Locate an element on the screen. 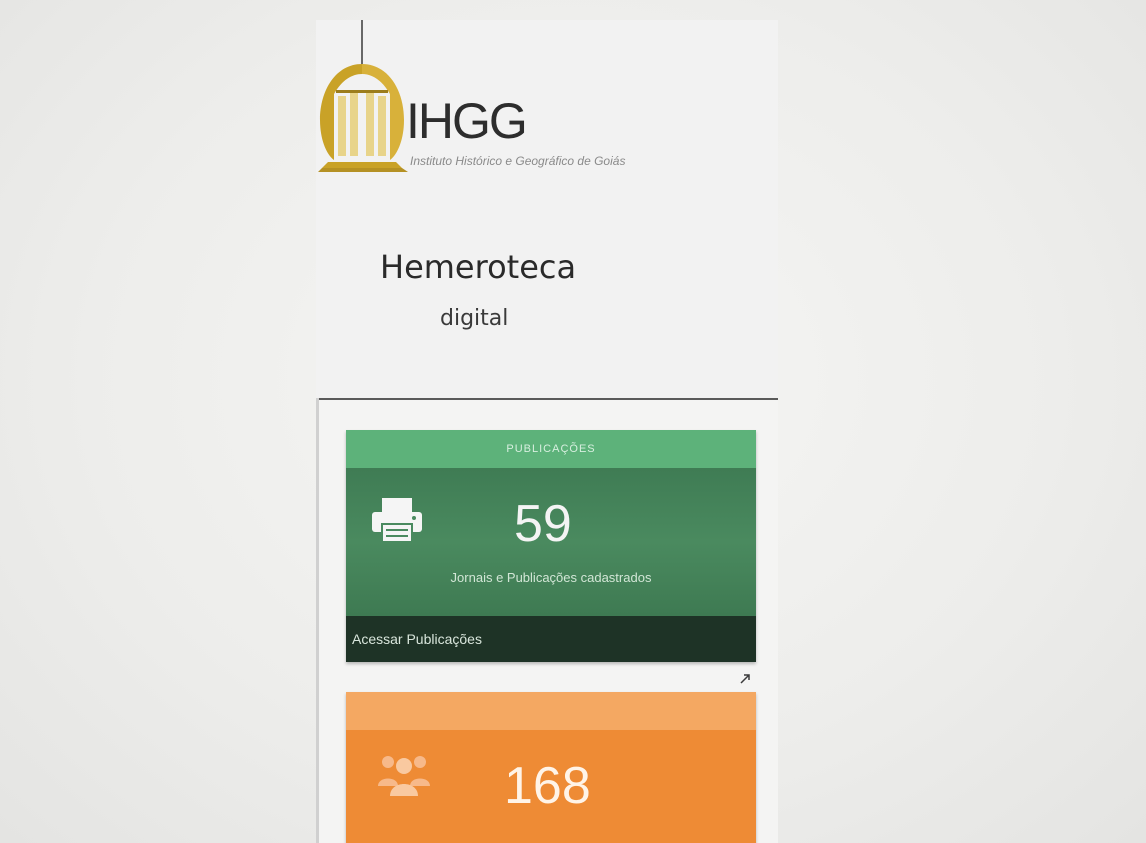  page-title: Hemeroteca is located at coordinates (478, 267).